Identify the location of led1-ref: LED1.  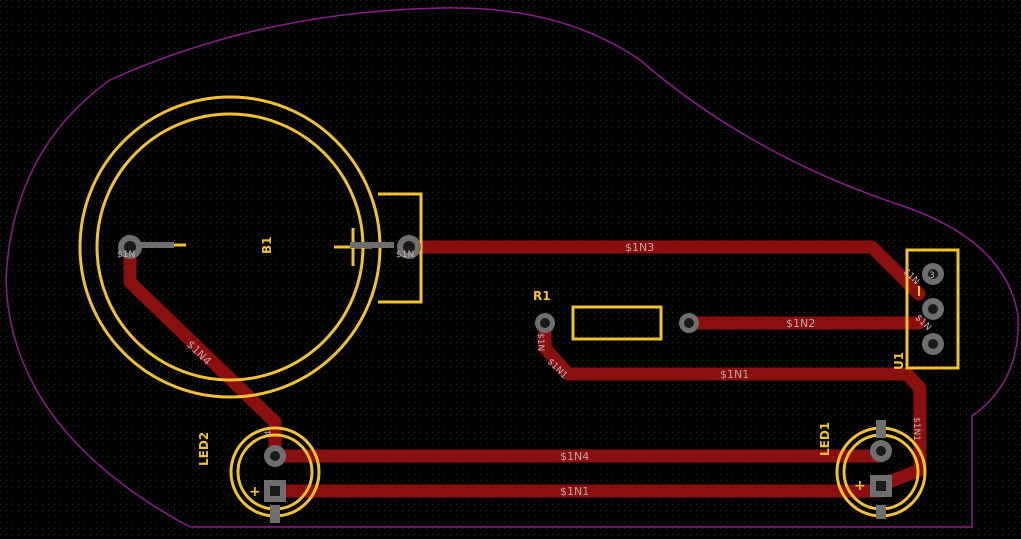
(825, 439).